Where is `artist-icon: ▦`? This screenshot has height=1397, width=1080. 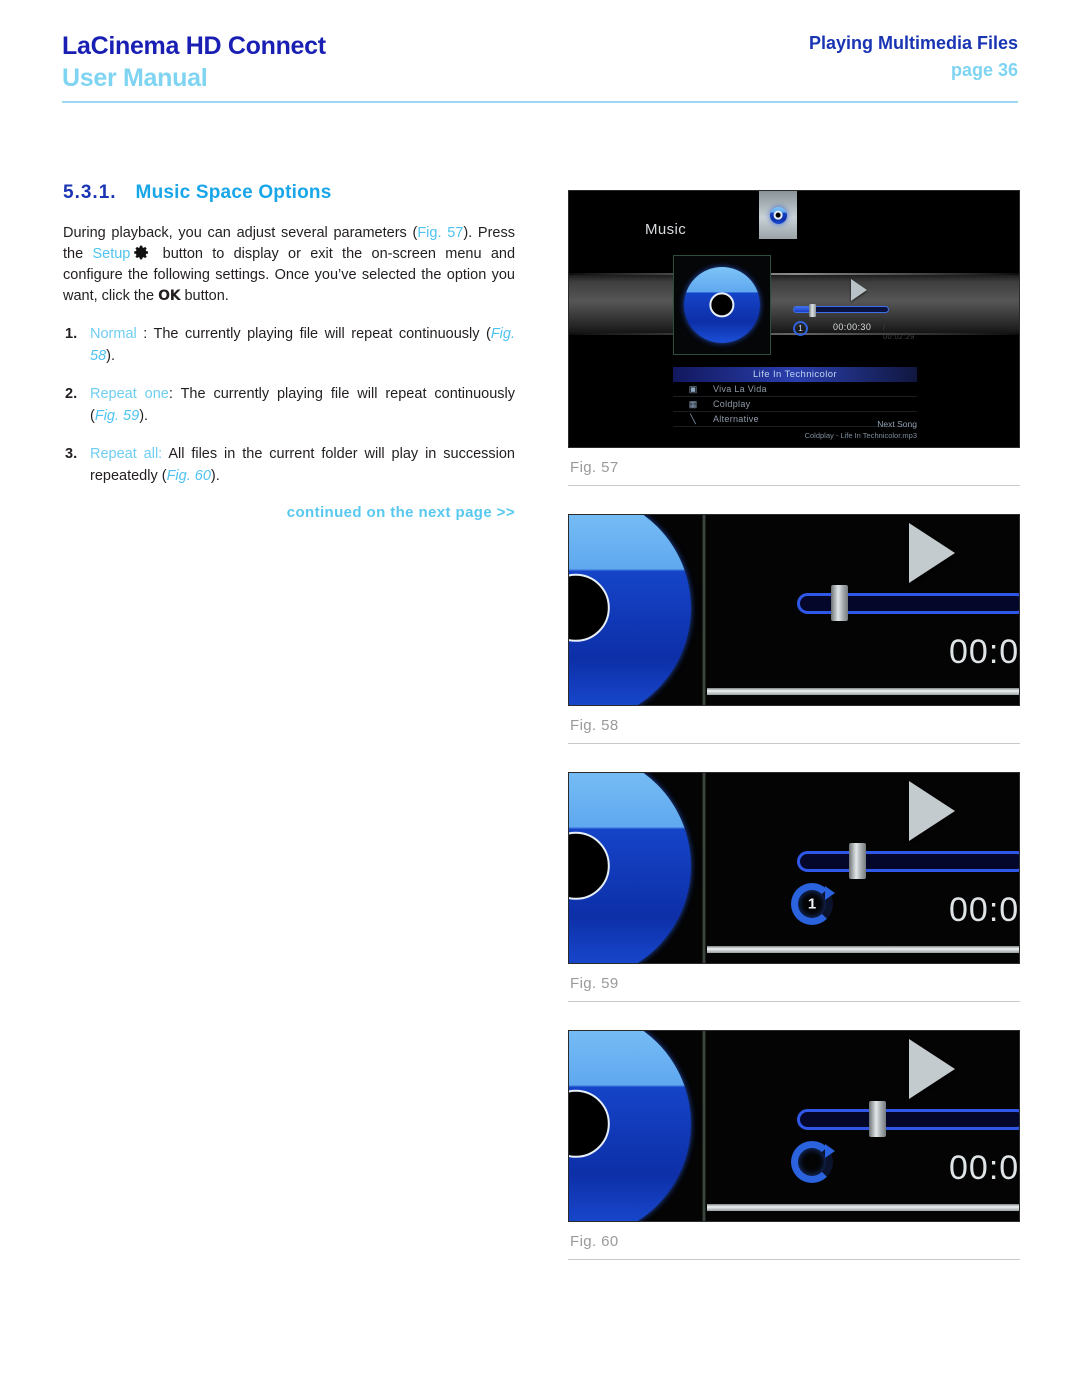
artist-icon: ▦ is located at coordinates (693, 403).